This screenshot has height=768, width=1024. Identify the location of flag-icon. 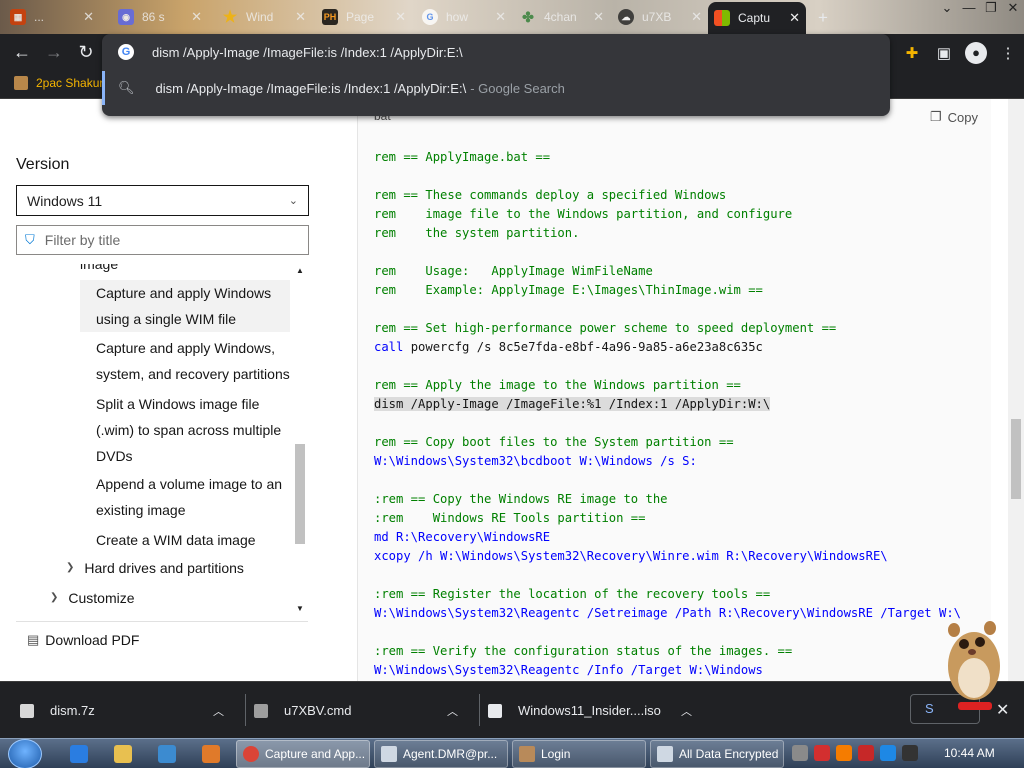
(866, 753).